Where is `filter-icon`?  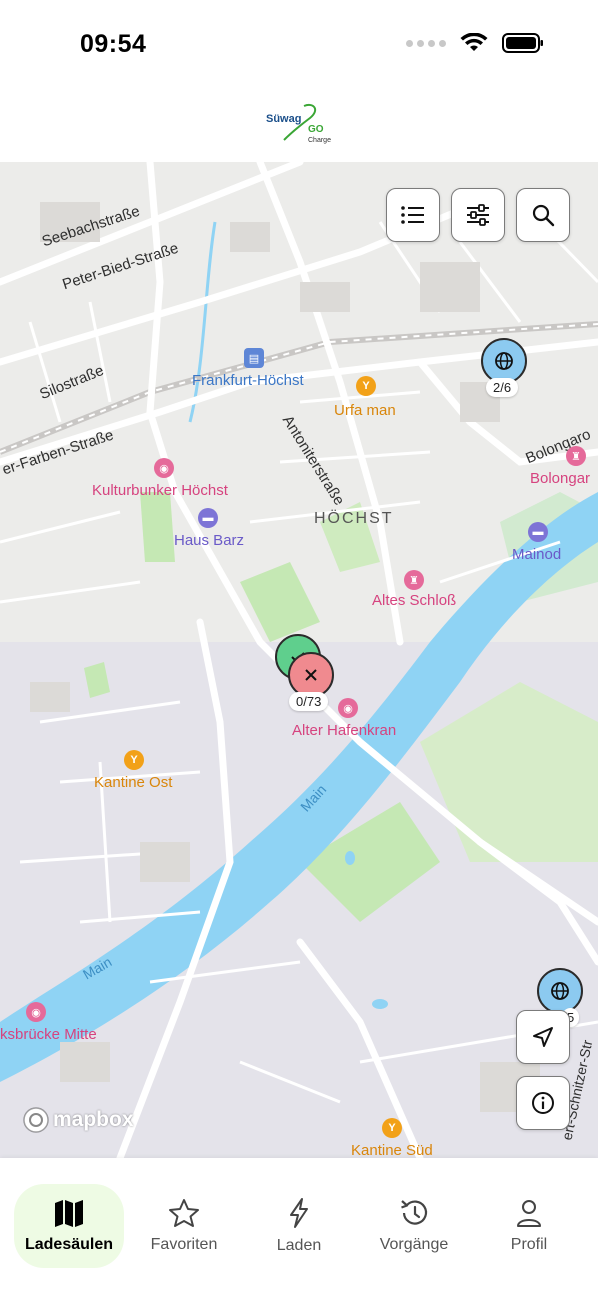
filter-icon is located at coordinates (478, 215).